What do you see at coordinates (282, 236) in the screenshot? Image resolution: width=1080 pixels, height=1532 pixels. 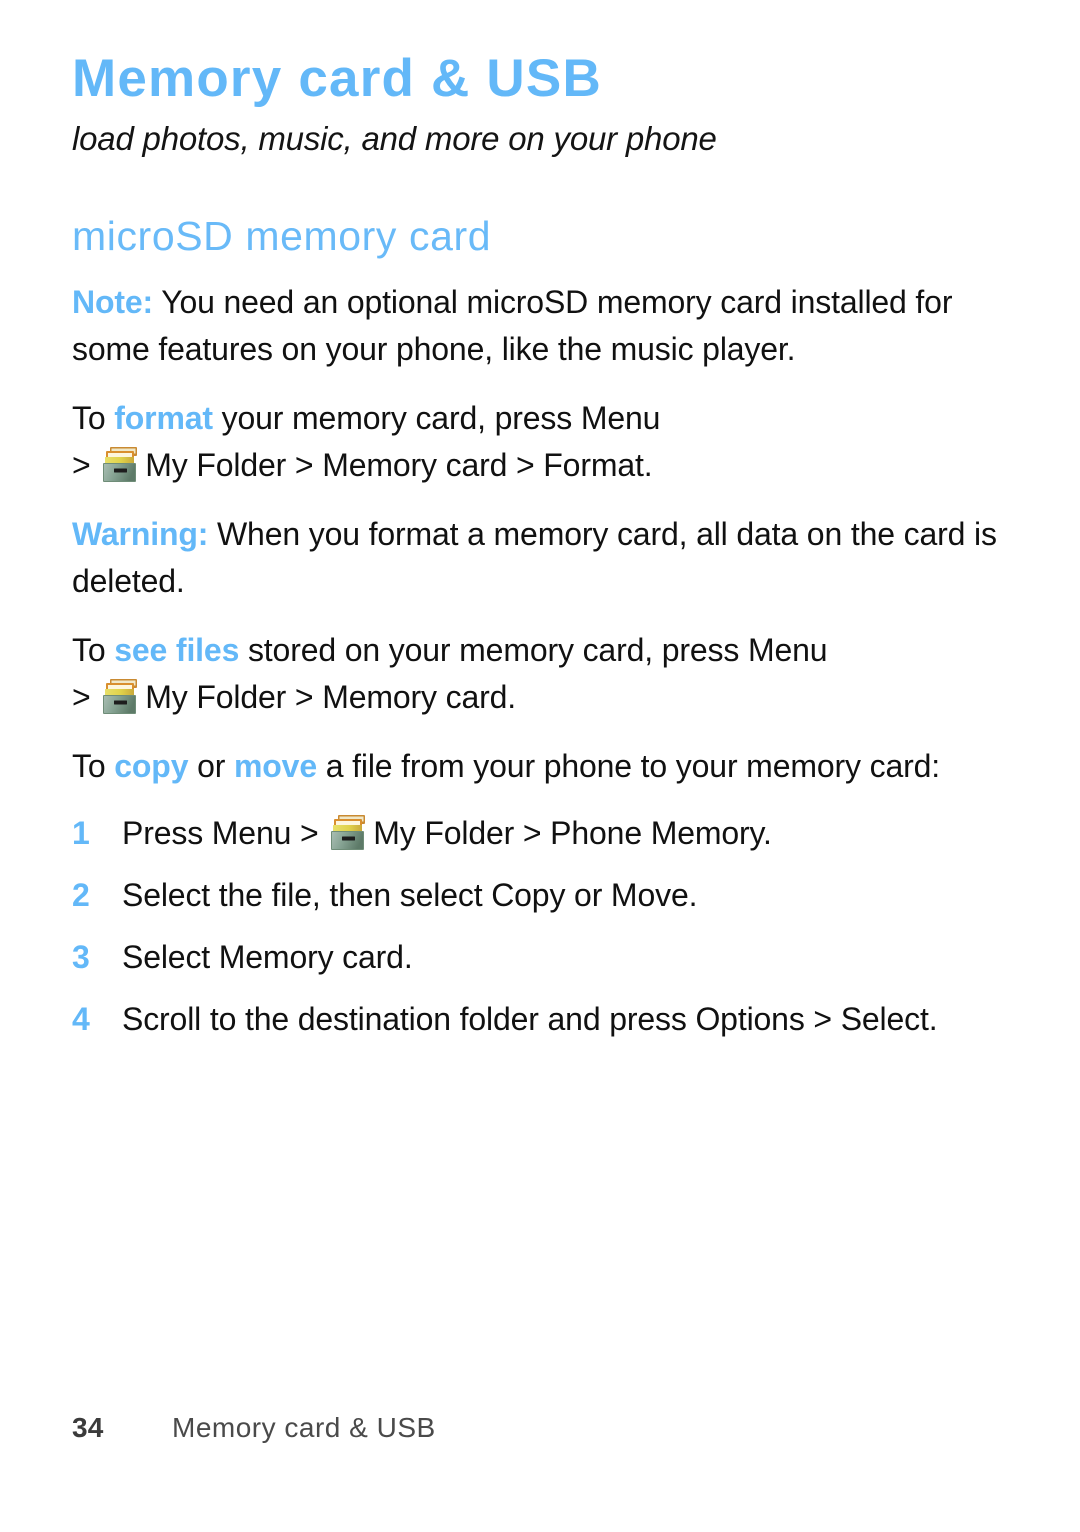 I see `section-heading-microsd: microSD memory card` at bounding box center [282, 236].